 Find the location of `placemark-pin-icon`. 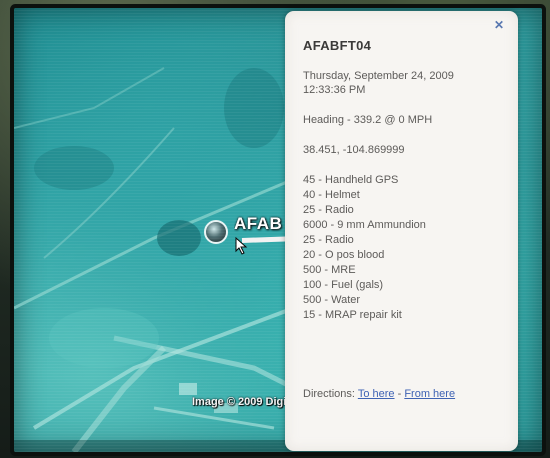

placemark-pin-icon is located at coordinates (216, 232).